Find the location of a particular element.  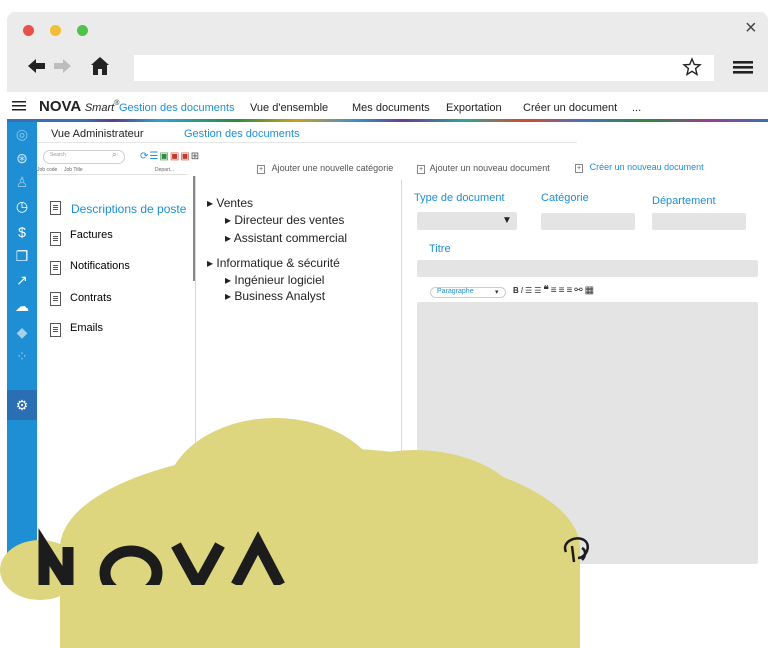

back-arrow-icon is located at coordinates (36, 66).